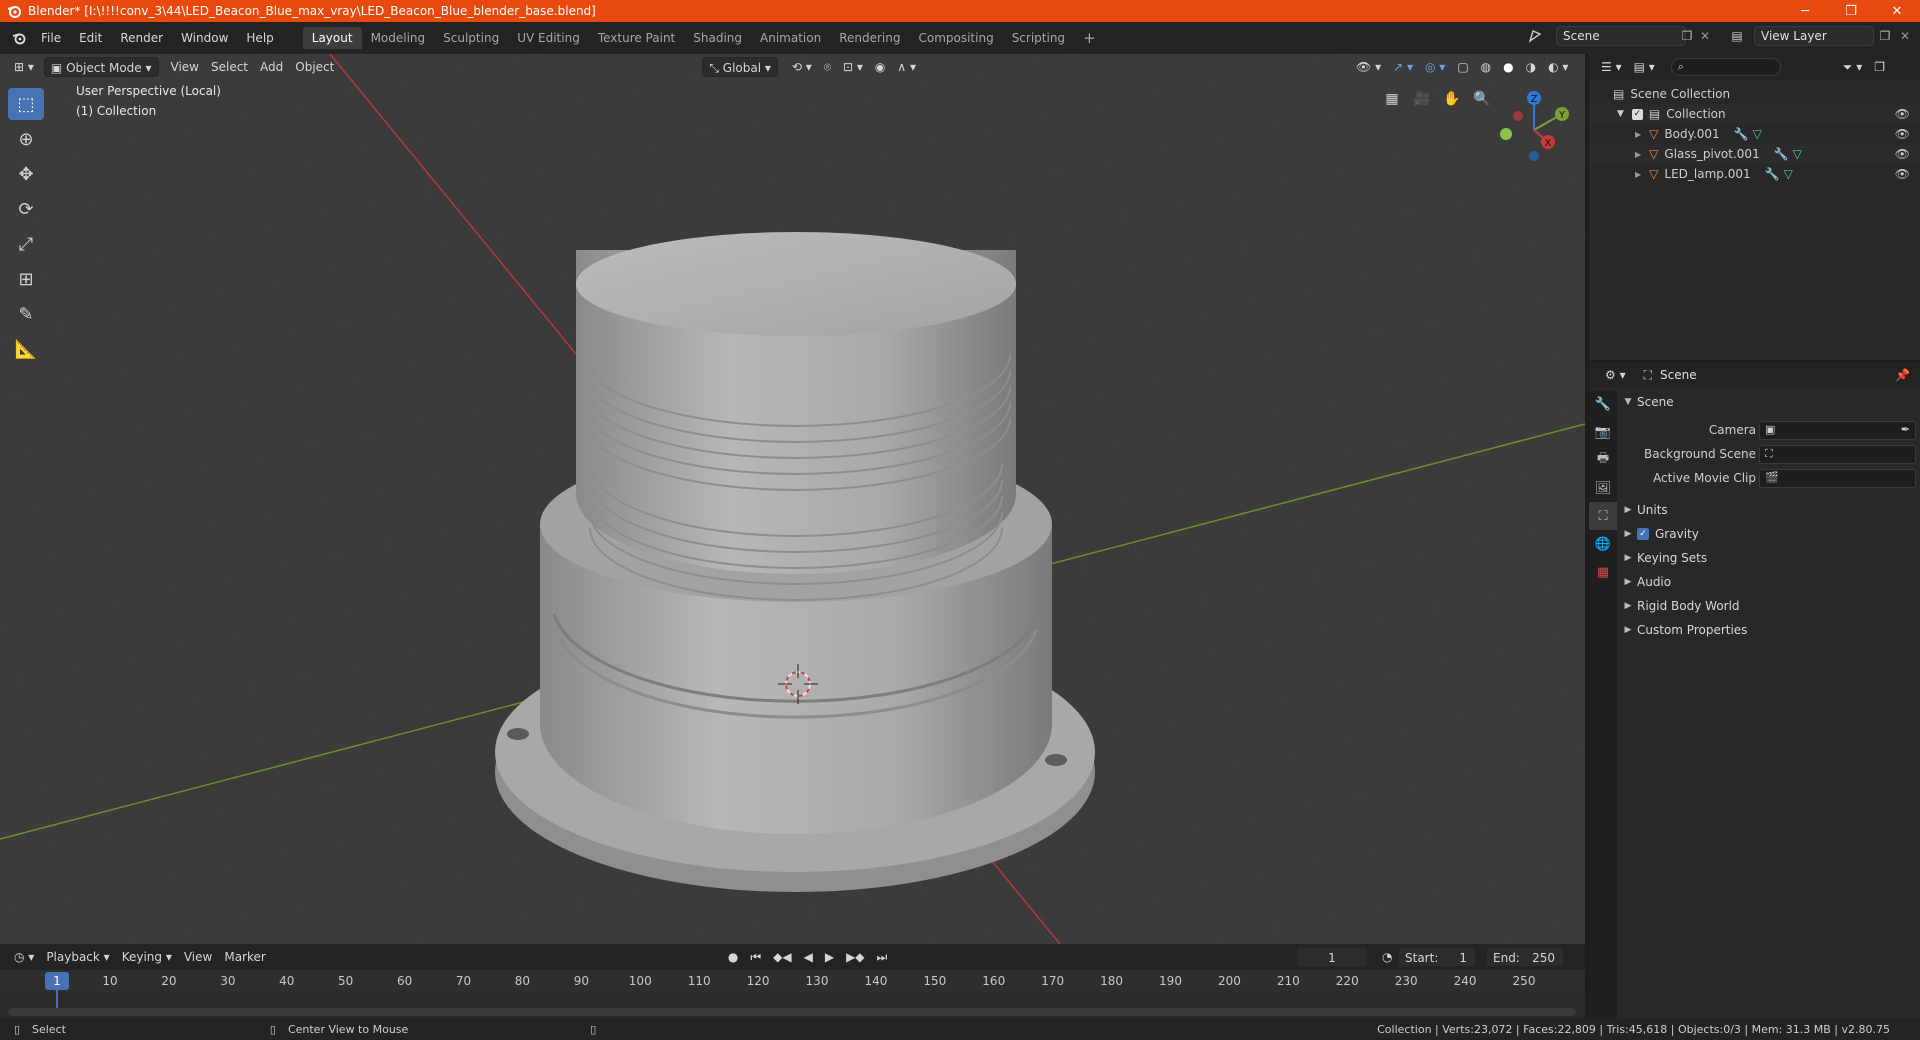  Describe the element at coordinates (1332, 957) in the screenshot. I see `current-frame-field: 1` at that location.